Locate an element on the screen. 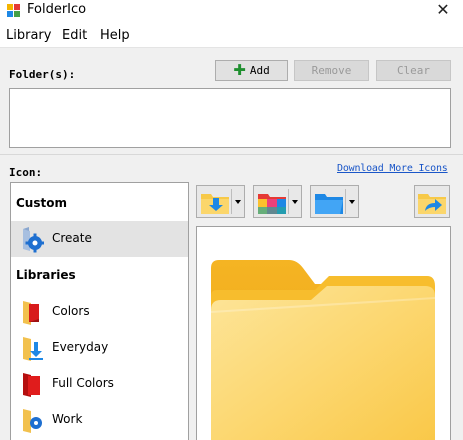  clear-button: Clear is located at coordinates (413, 70).